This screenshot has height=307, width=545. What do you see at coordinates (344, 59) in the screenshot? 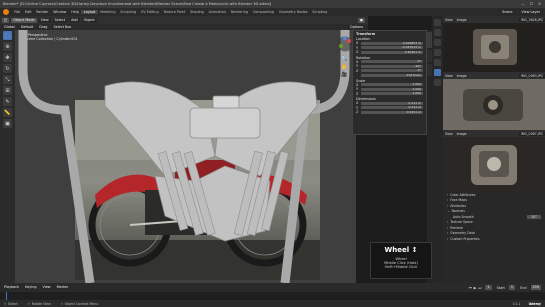
I see `zoom-icon: 🔍` at bounding box center [344, 59].